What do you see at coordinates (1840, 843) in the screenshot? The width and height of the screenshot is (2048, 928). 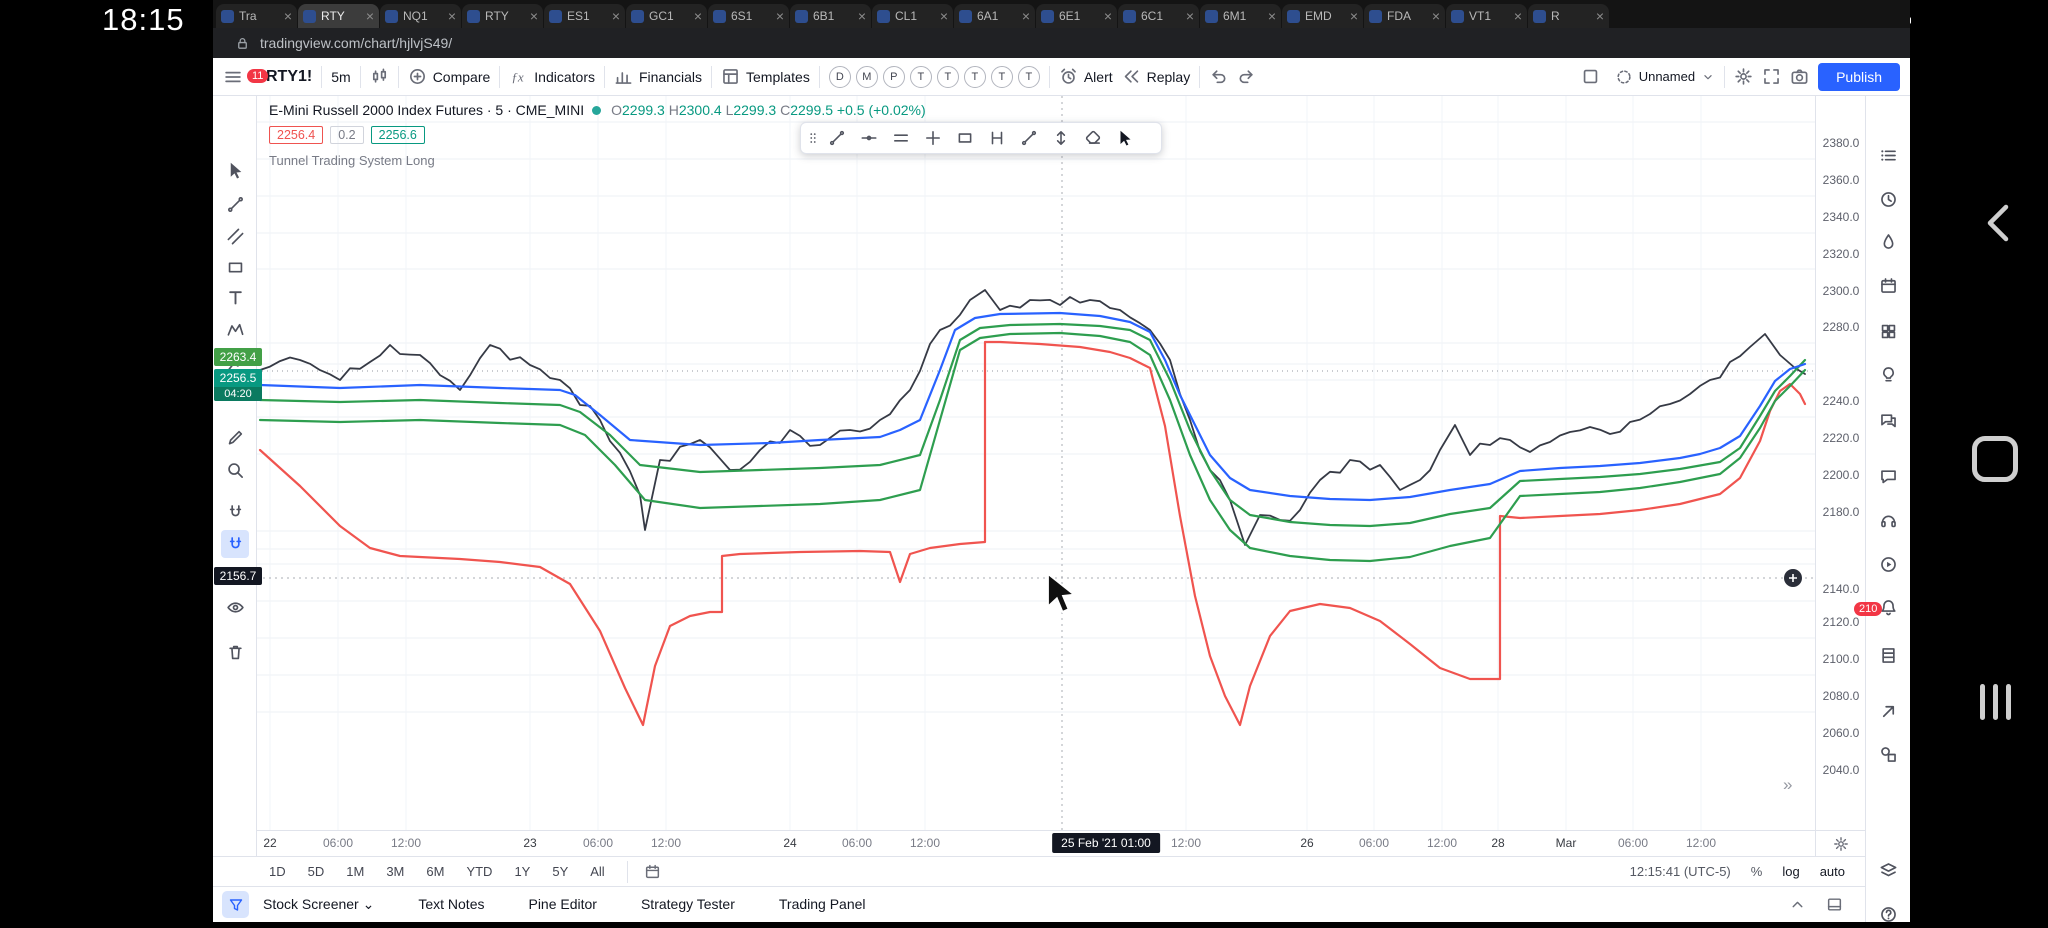 I see `time-axis-settings` at bounding box center [1840, 843].